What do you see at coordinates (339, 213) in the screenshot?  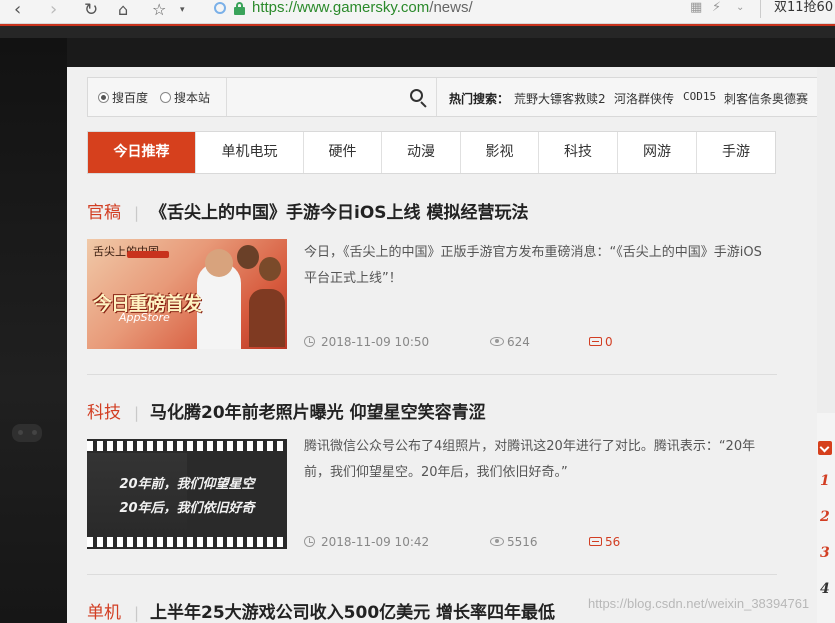 I see `article-title: 《舌尖上的中国》手游今日iOS上线 模拟经营玩法` at bounding box center [339, 213].